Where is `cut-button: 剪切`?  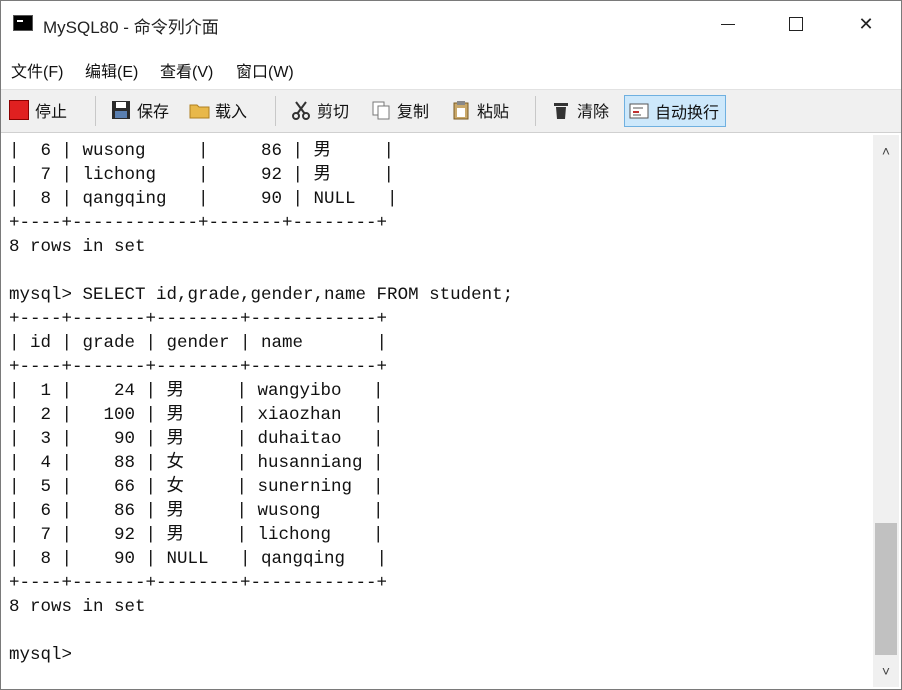
cut-button: 剪切 is located at coordinates (320, 110).